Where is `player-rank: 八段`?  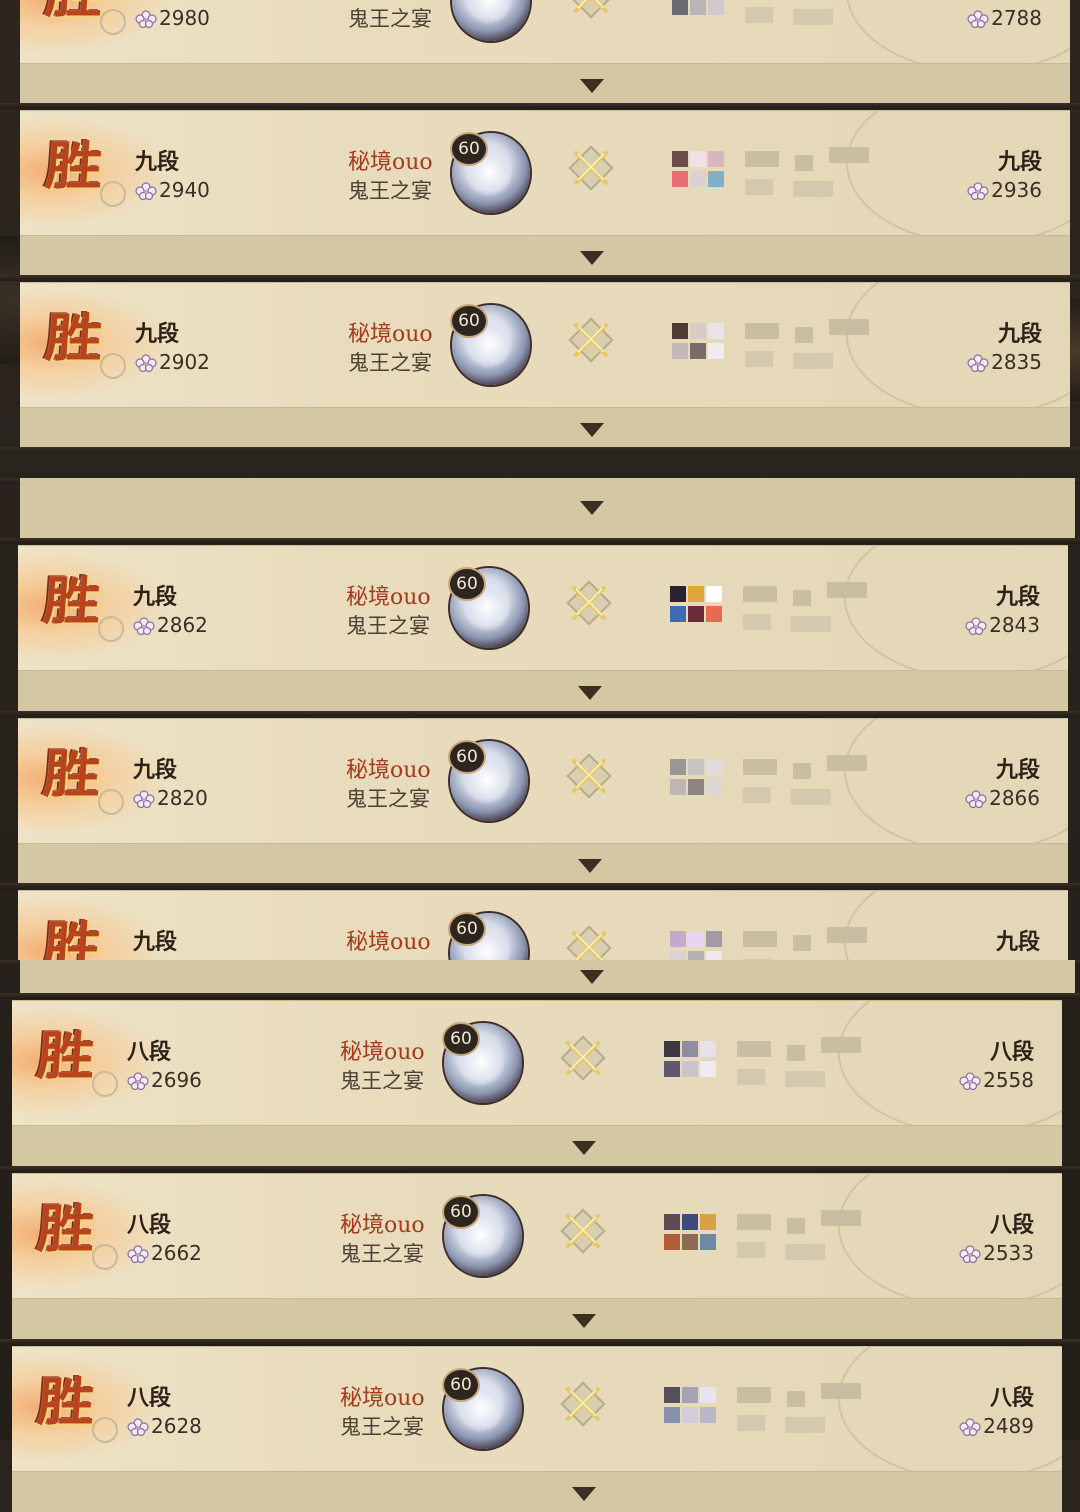 player-rank: 八段 is located at coordinates (149, 1225).